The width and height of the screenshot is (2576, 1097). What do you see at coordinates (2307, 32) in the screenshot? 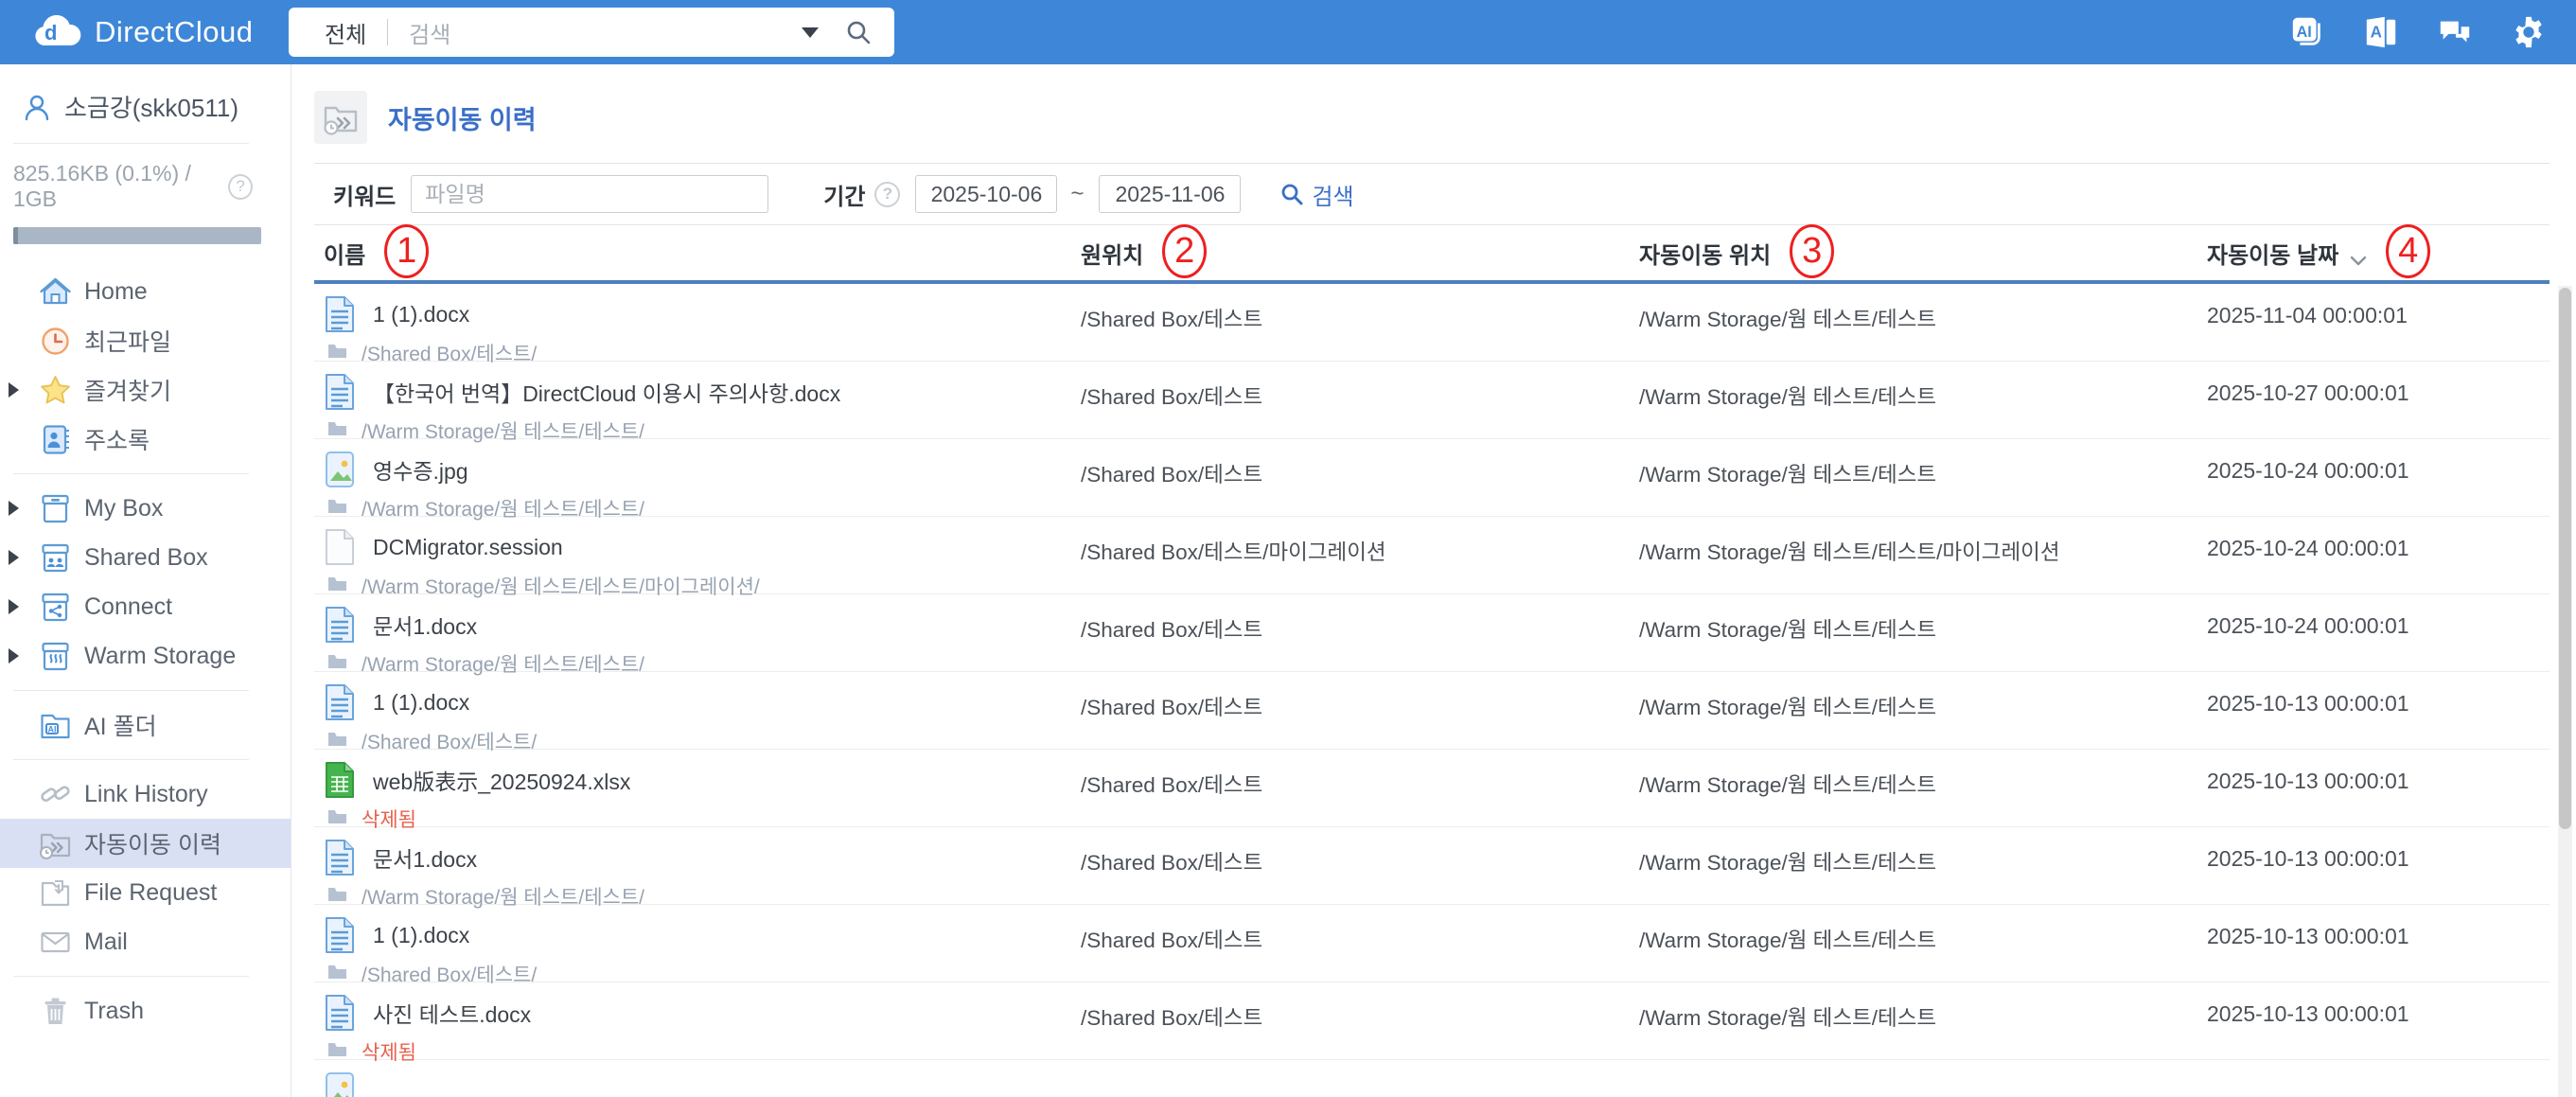
I see `ai-assistant-icon: AI` at bounding box center [2307, 32].